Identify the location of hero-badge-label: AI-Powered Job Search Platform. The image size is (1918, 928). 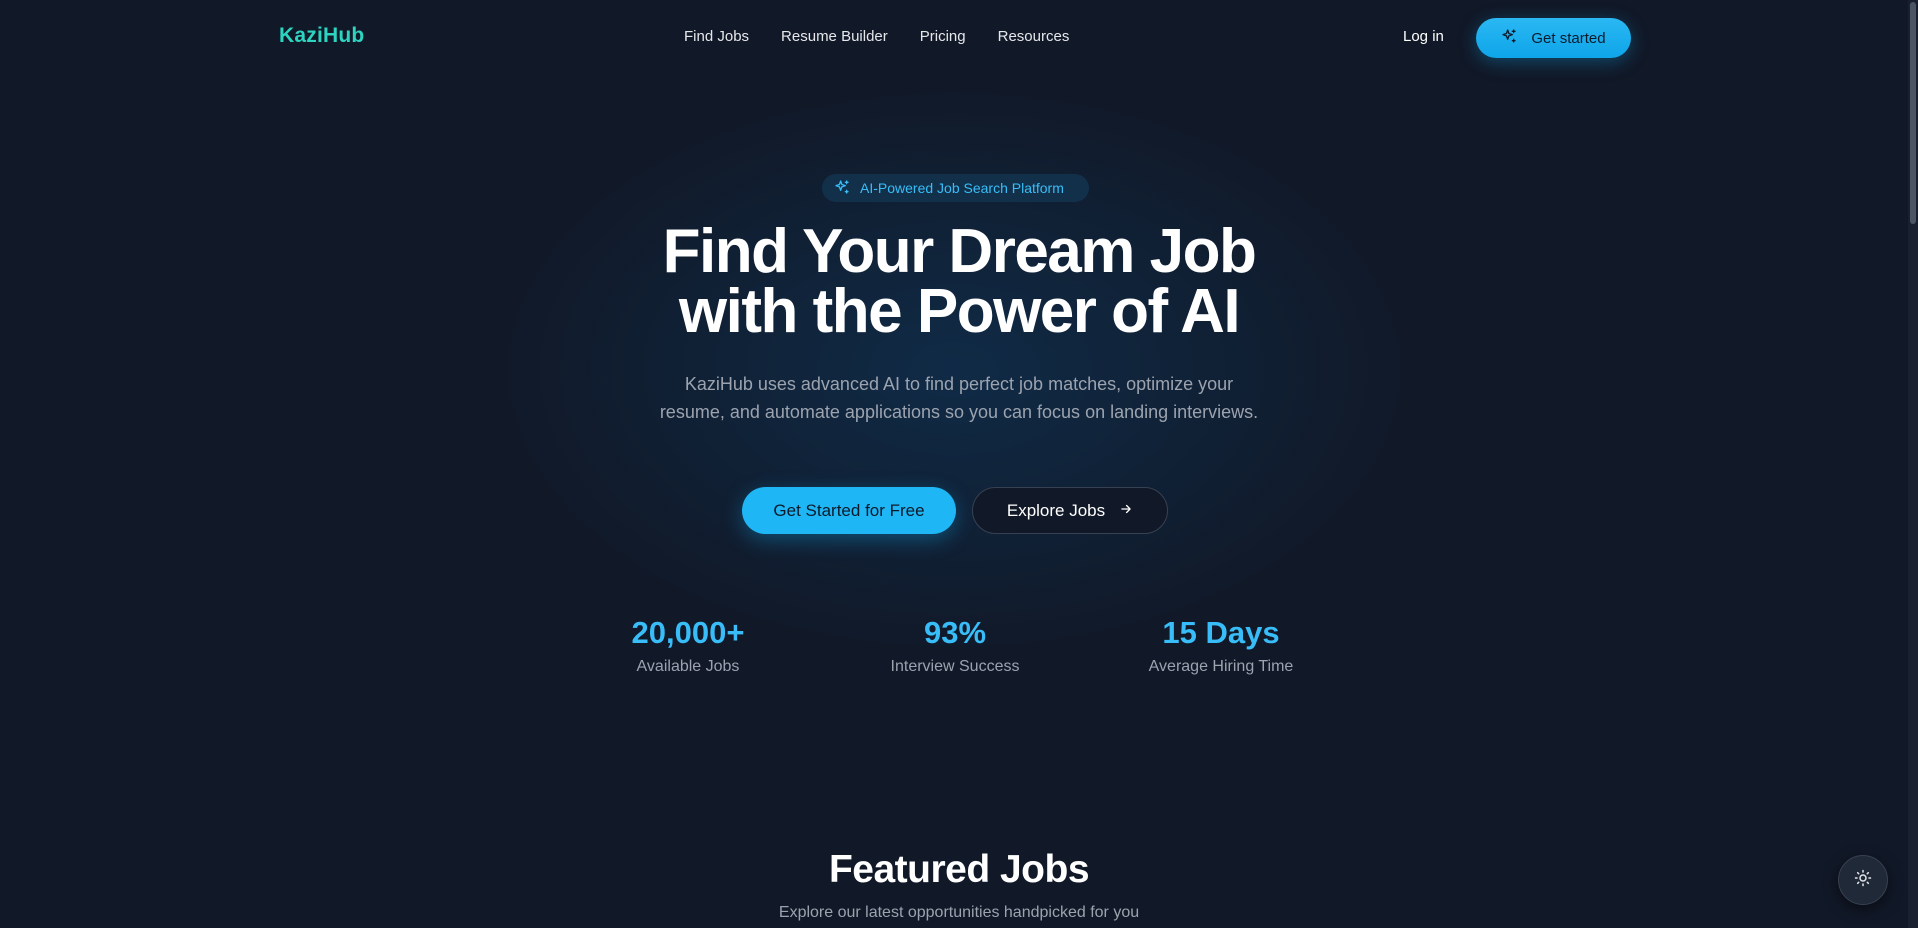
(962, 188).